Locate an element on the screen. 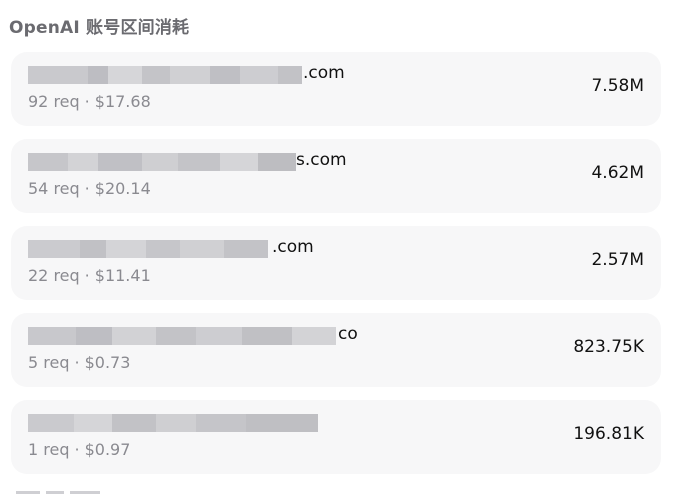  account-email: s.com is located at coordinates (198, 161).